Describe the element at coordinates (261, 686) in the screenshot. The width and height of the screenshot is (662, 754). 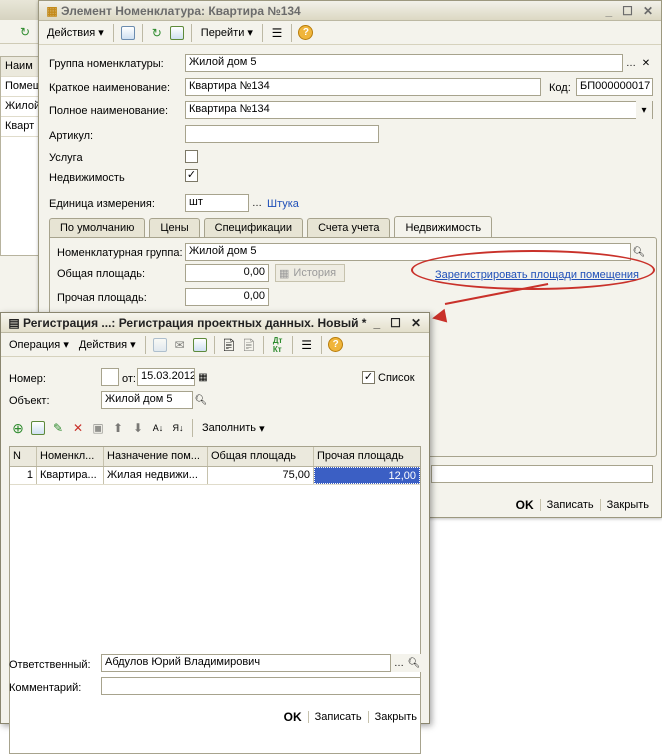
I see `comment-input` at that location.